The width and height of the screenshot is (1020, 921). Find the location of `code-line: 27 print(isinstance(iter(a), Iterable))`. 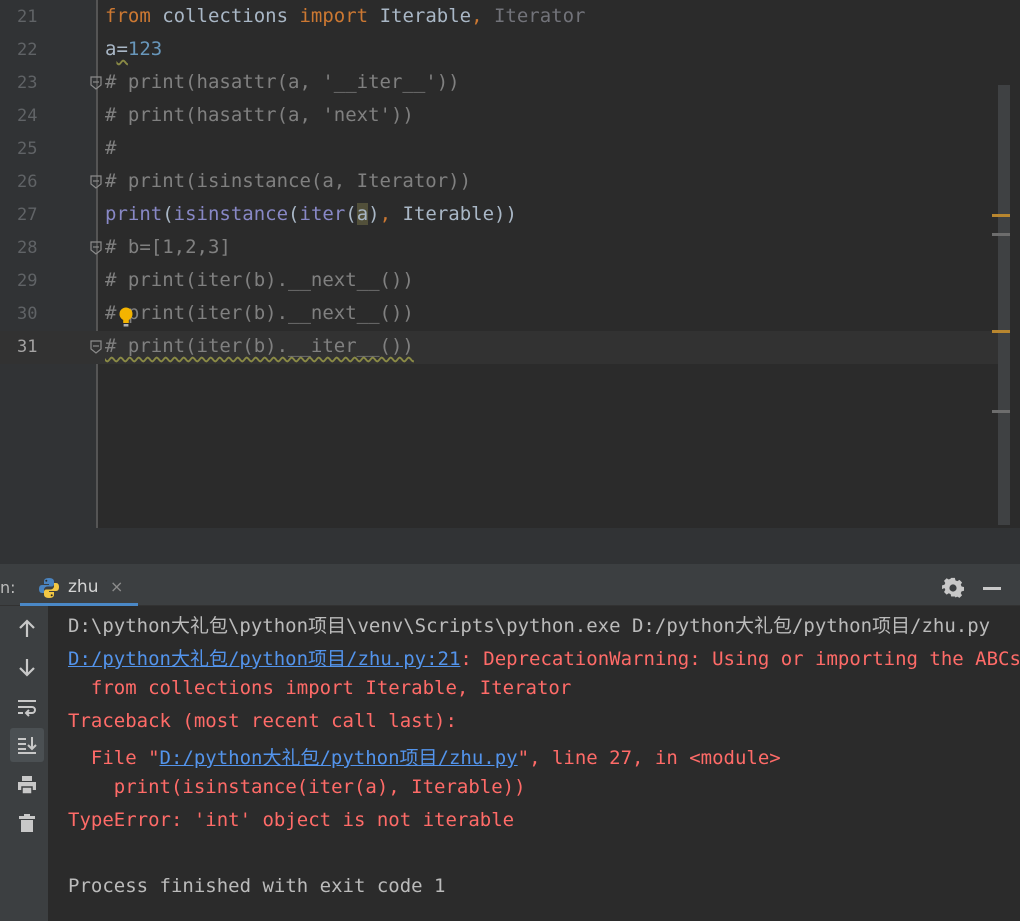

code-line: 27 print(isinstance(iter(a), Iterable)) is located at coordinates (500, 215).